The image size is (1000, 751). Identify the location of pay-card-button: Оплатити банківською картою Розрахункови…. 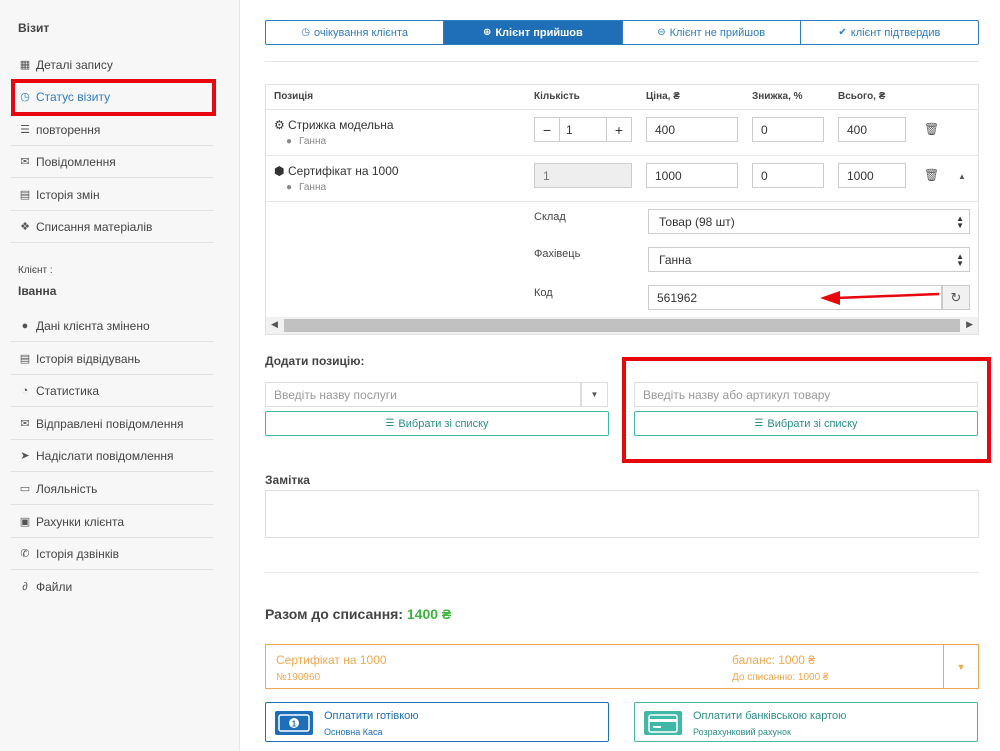
(806, 722).